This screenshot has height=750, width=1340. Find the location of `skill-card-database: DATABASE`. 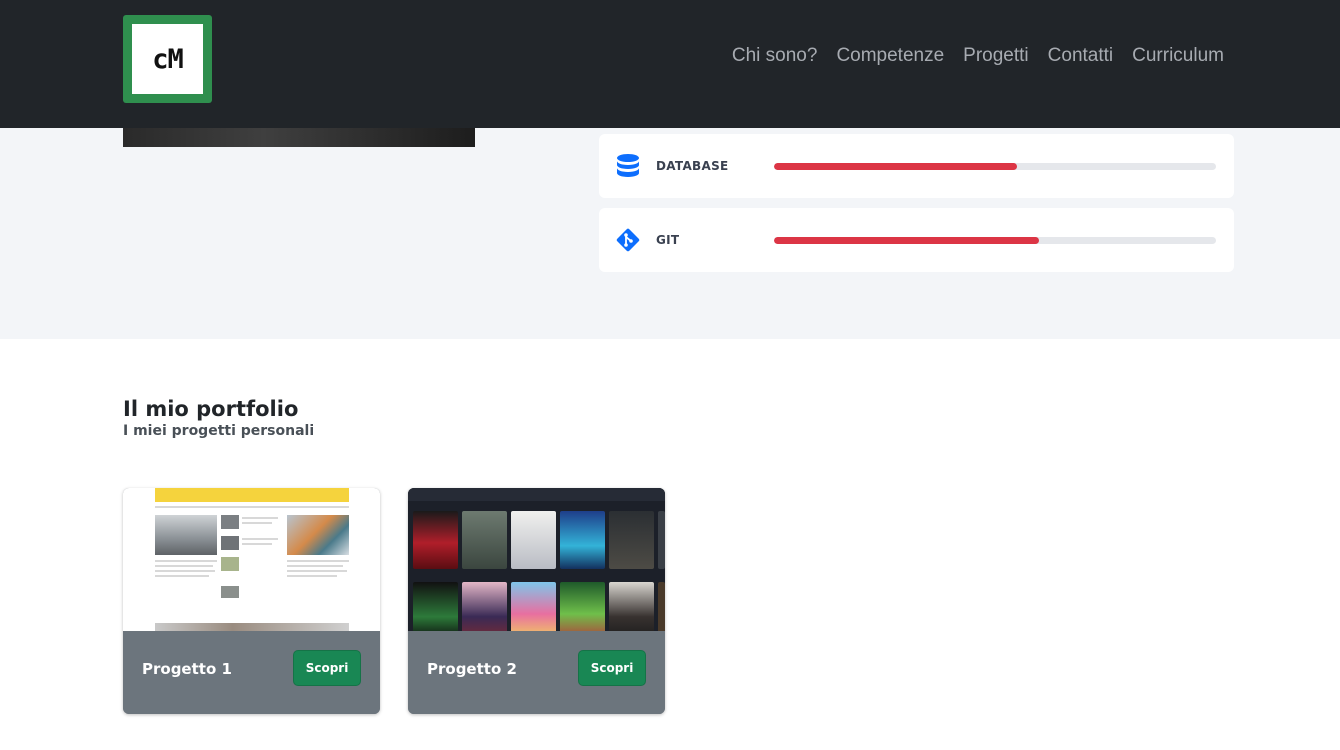

skill-card-database: DATABASE is located at coordinates (916, 166).